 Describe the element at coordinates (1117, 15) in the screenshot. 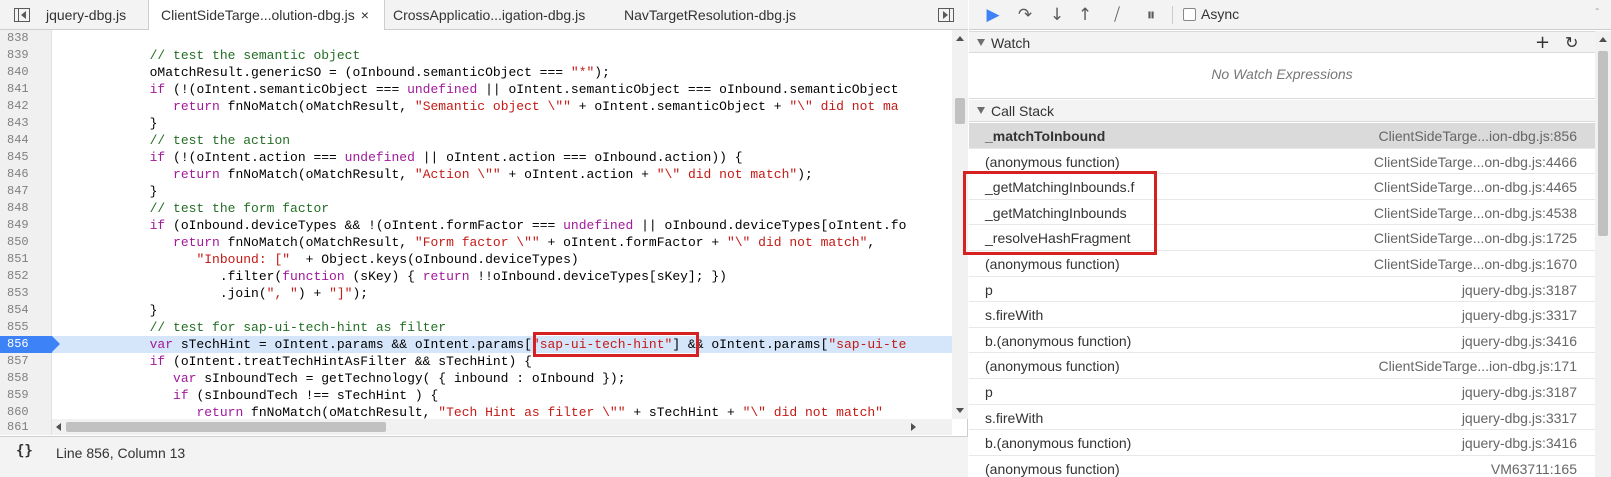

I see `deactivate-breakpoints-icon: ⧸` at that location.